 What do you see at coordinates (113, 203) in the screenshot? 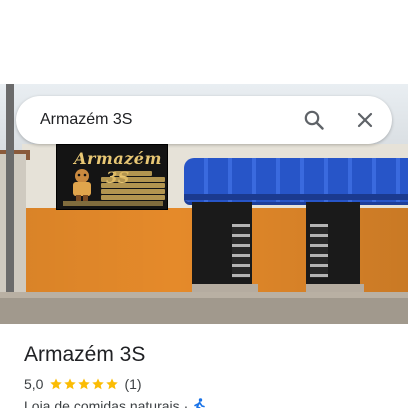
I see `sign-contact-strip` at bounding box center [113, 203].